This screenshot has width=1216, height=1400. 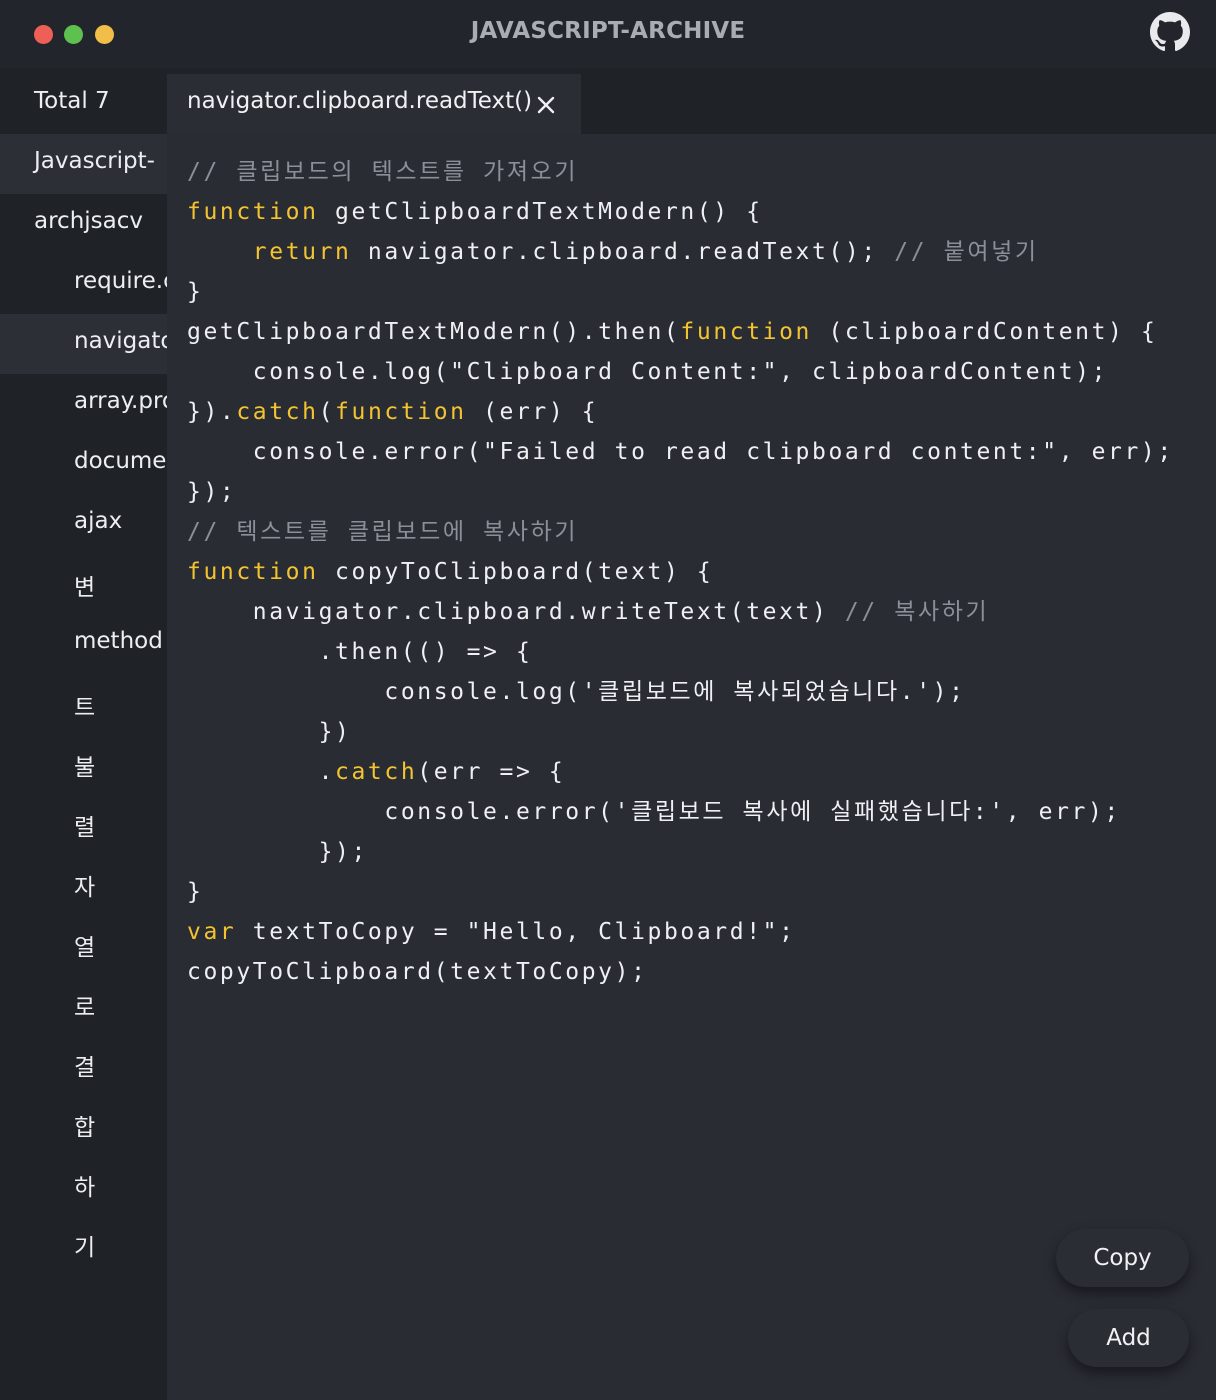 I want to click on sidebar-item-label: navigato, so click(x=120, y=341).